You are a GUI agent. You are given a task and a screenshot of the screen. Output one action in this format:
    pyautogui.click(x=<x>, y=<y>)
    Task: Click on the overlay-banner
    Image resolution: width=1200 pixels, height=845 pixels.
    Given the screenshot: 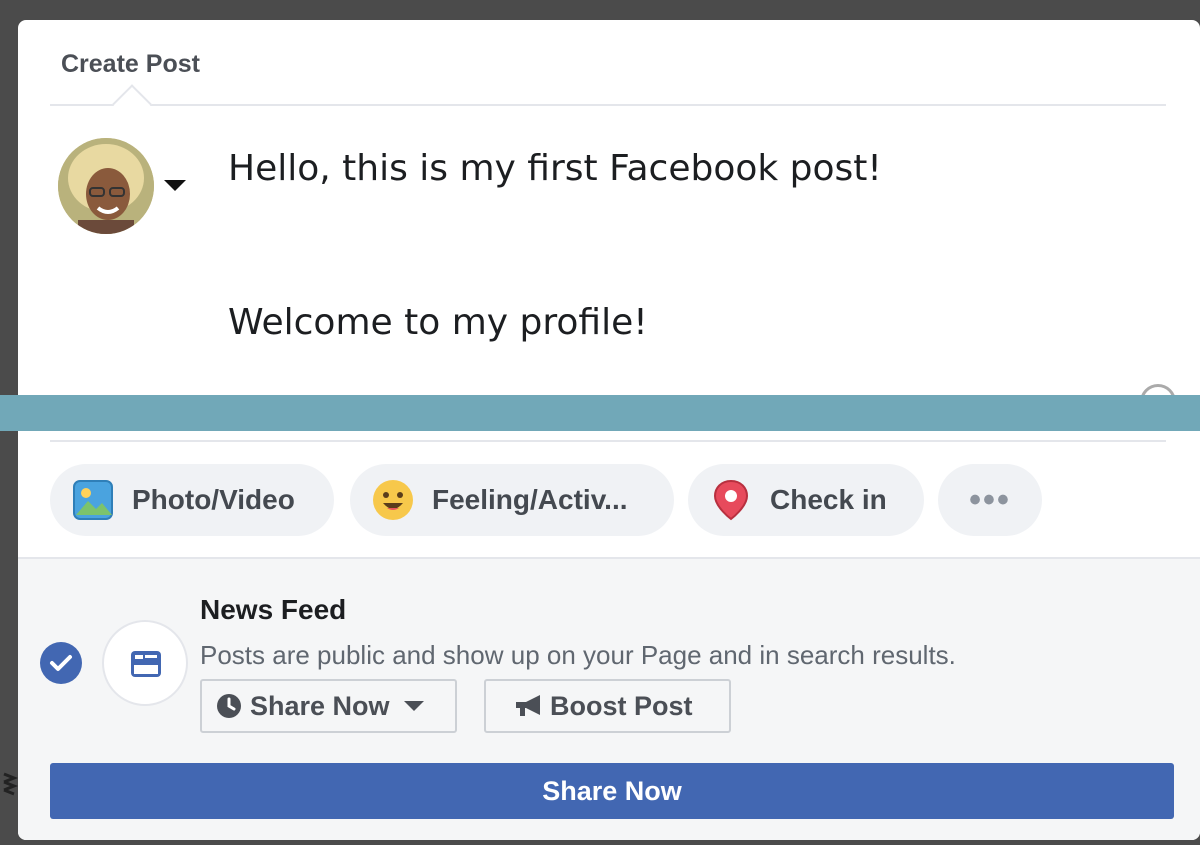 What is the action you would take?
    pyautogui.click(x=600, y=413)
    